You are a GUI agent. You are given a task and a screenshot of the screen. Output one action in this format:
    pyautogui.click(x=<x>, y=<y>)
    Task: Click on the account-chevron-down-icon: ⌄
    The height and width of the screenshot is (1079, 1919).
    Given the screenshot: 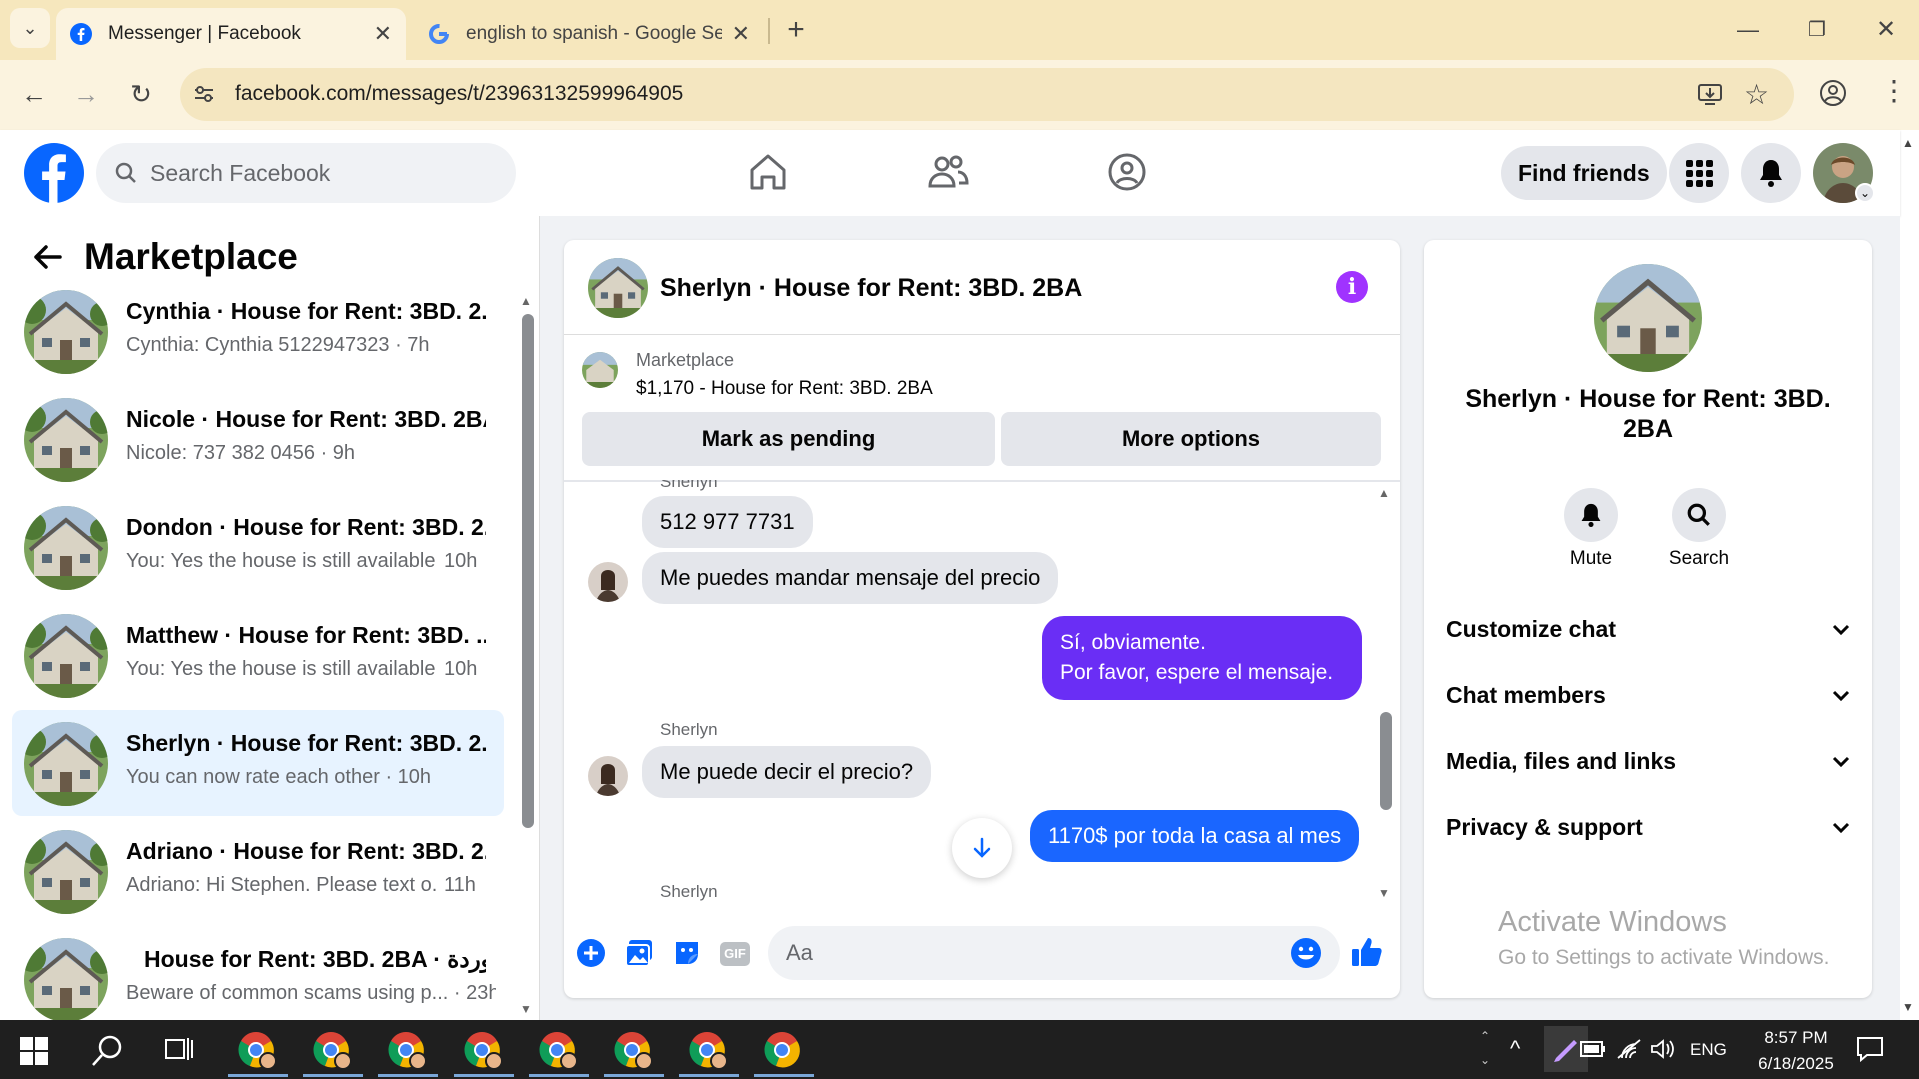 What is the action you would take?
    pyautogui.click(x=1865, y=193)
    